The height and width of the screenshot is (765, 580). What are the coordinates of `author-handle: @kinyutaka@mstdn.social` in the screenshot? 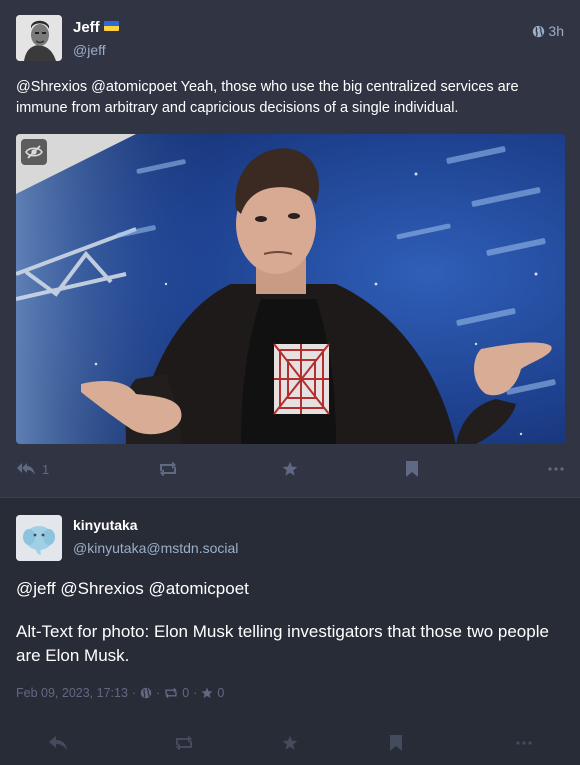 It's located at (155, 548).